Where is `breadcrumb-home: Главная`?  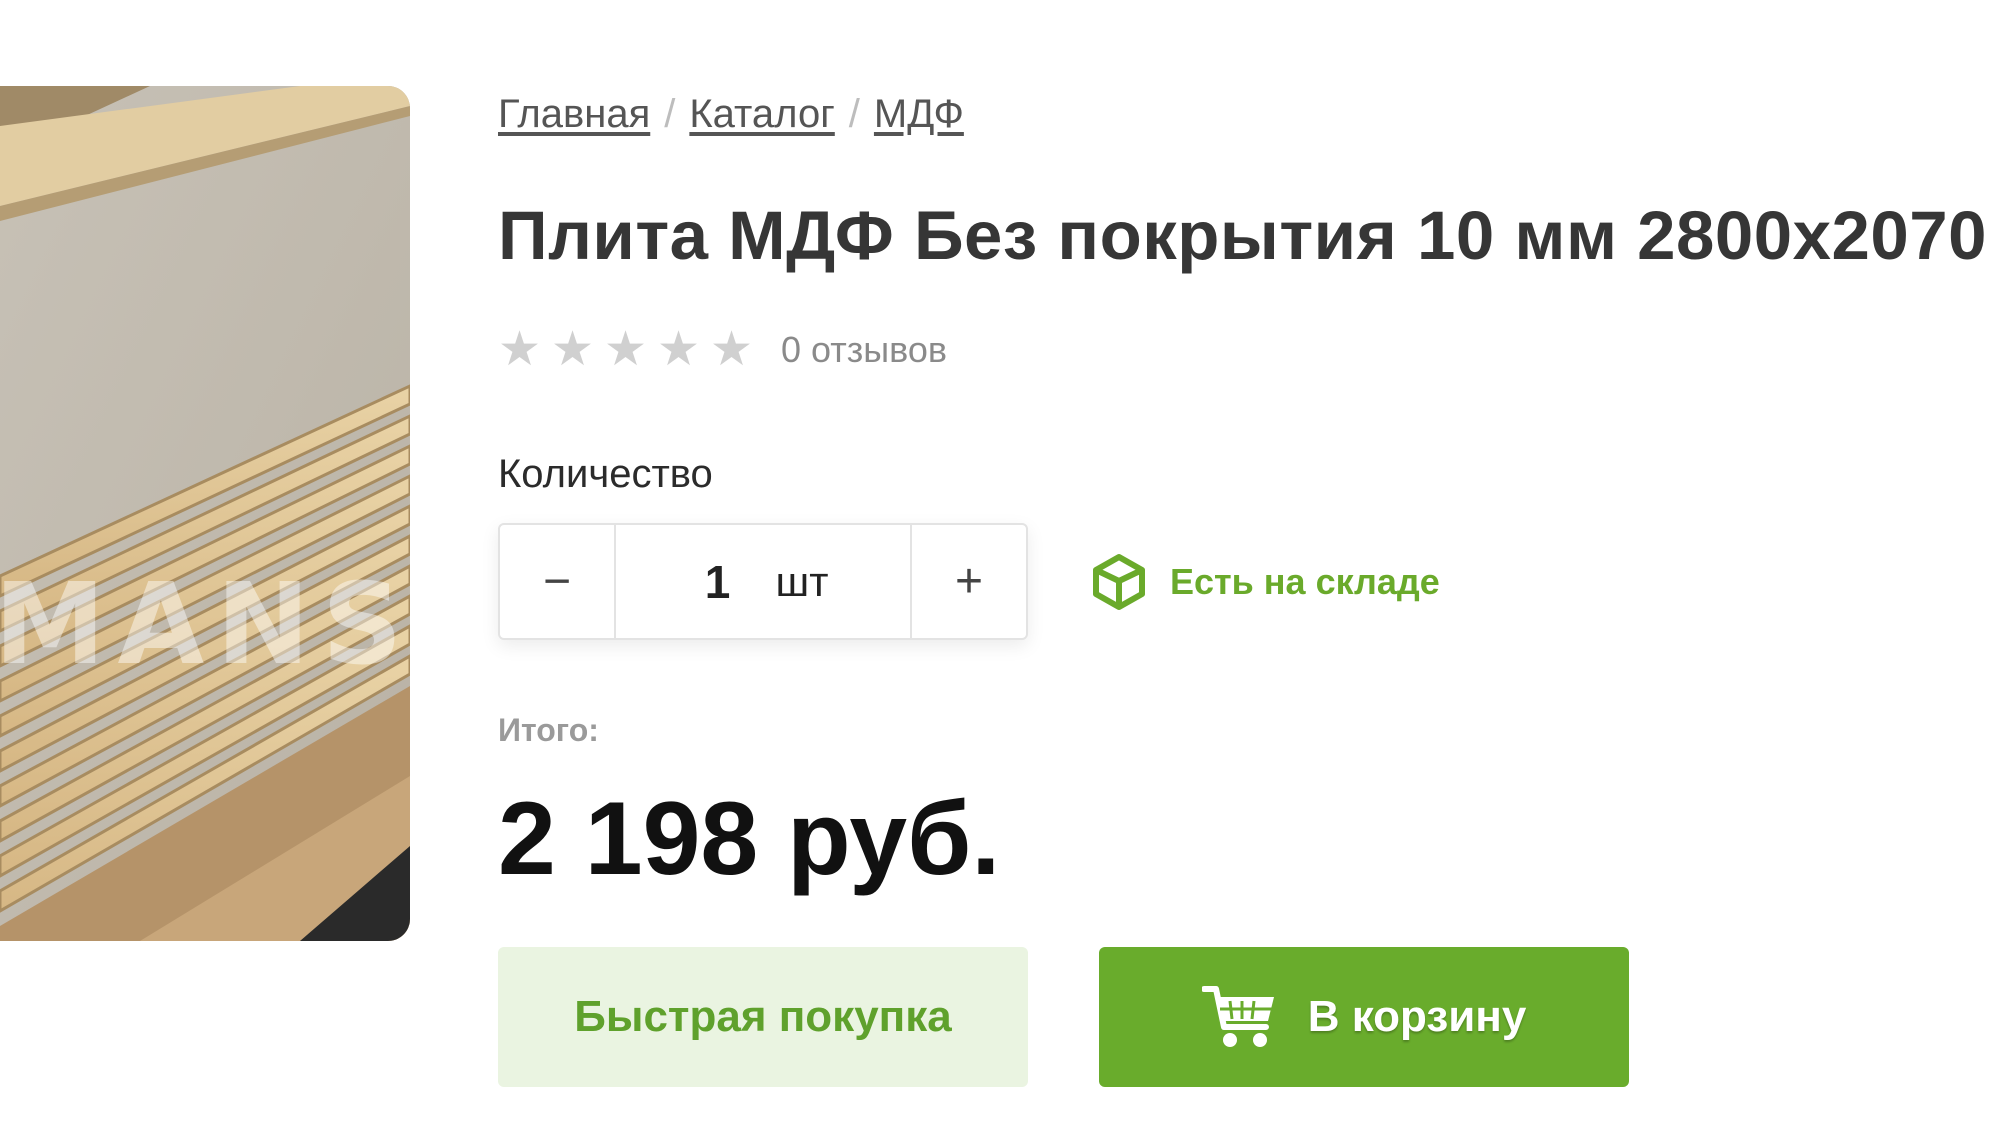
breadcrumb-home: Главная is located at coordinates (574, 114).